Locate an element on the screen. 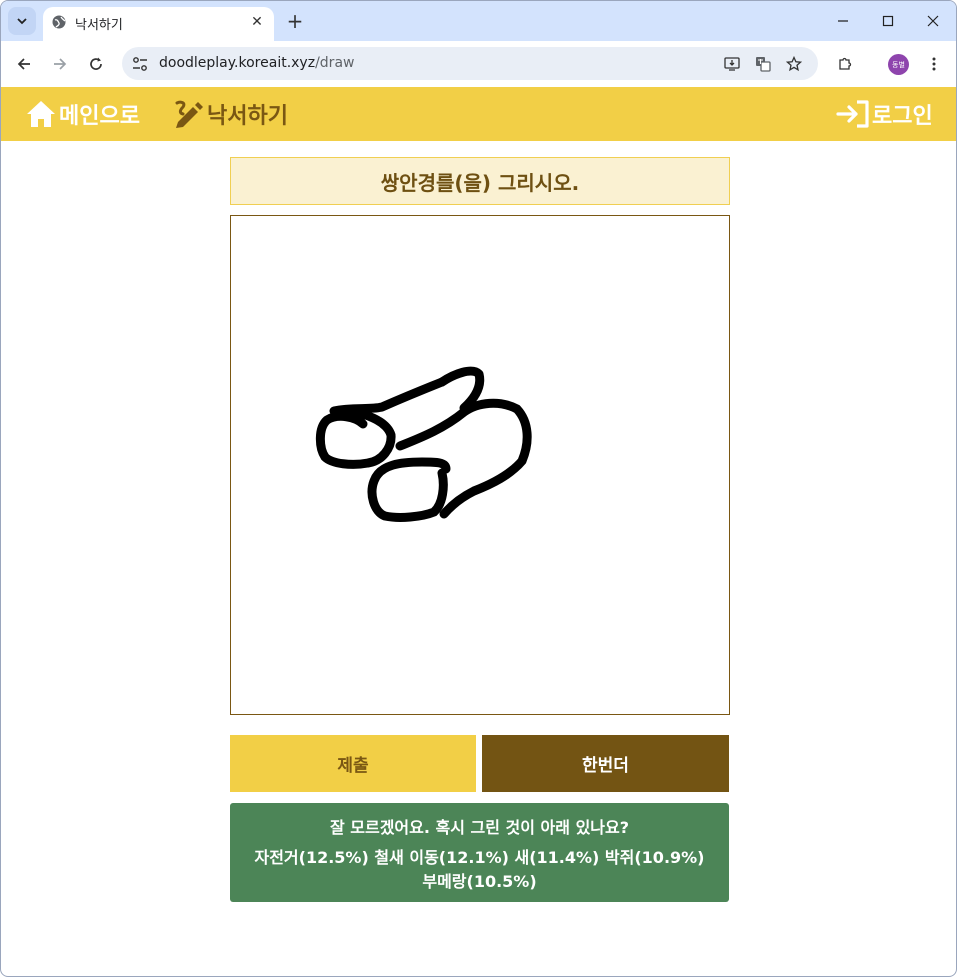 Image resolution: width=957 pixels, height=977 pixels. nav-login-link: 로그인 is located at coordinates (884, 114).